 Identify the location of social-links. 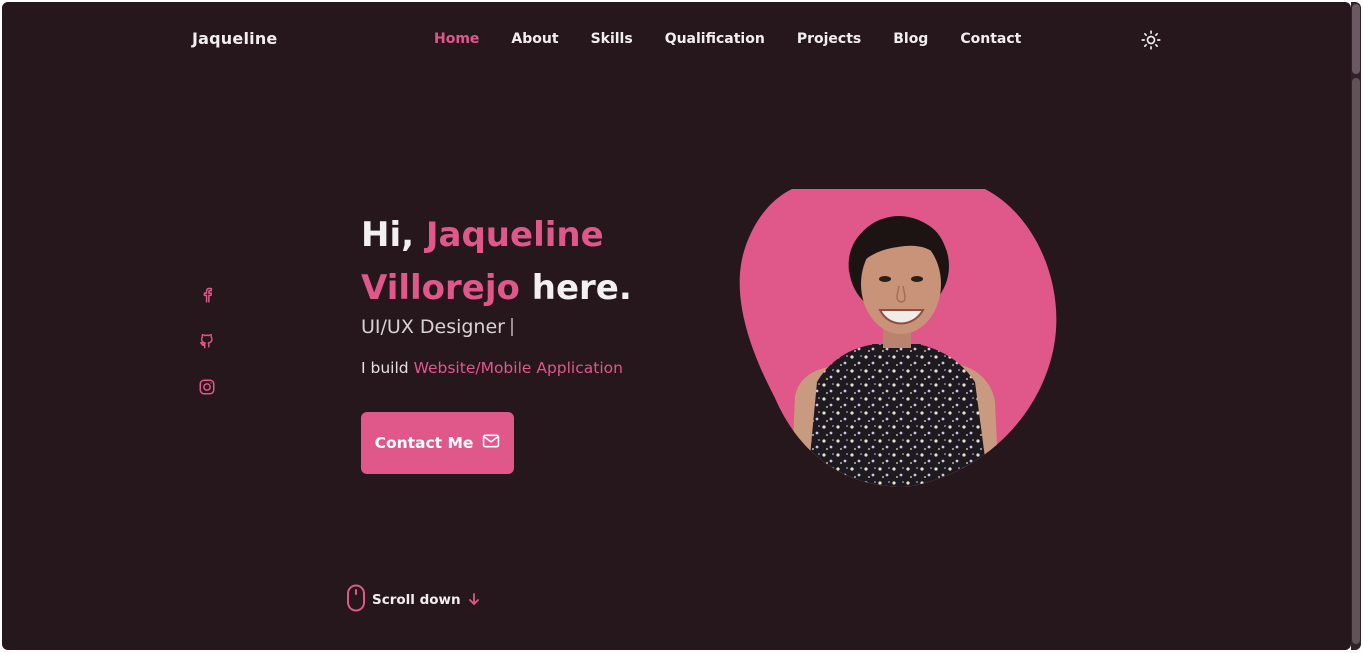
(209, 355).